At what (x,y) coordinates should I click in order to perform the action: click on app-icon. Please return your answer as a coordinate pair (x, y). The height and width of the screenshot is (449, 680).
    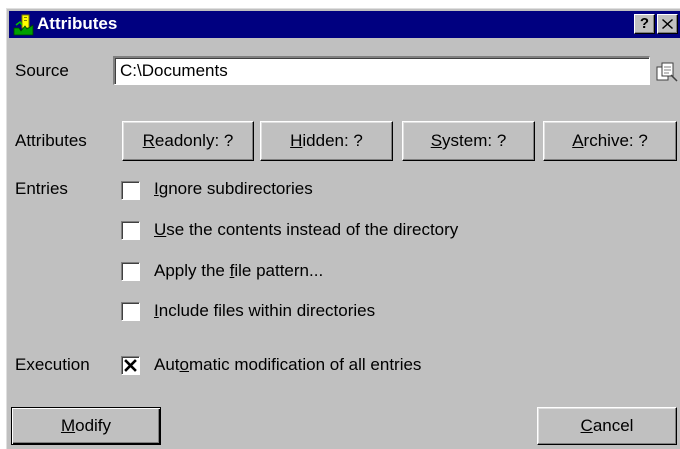
    Looking at the image, I should click on (23, 25).